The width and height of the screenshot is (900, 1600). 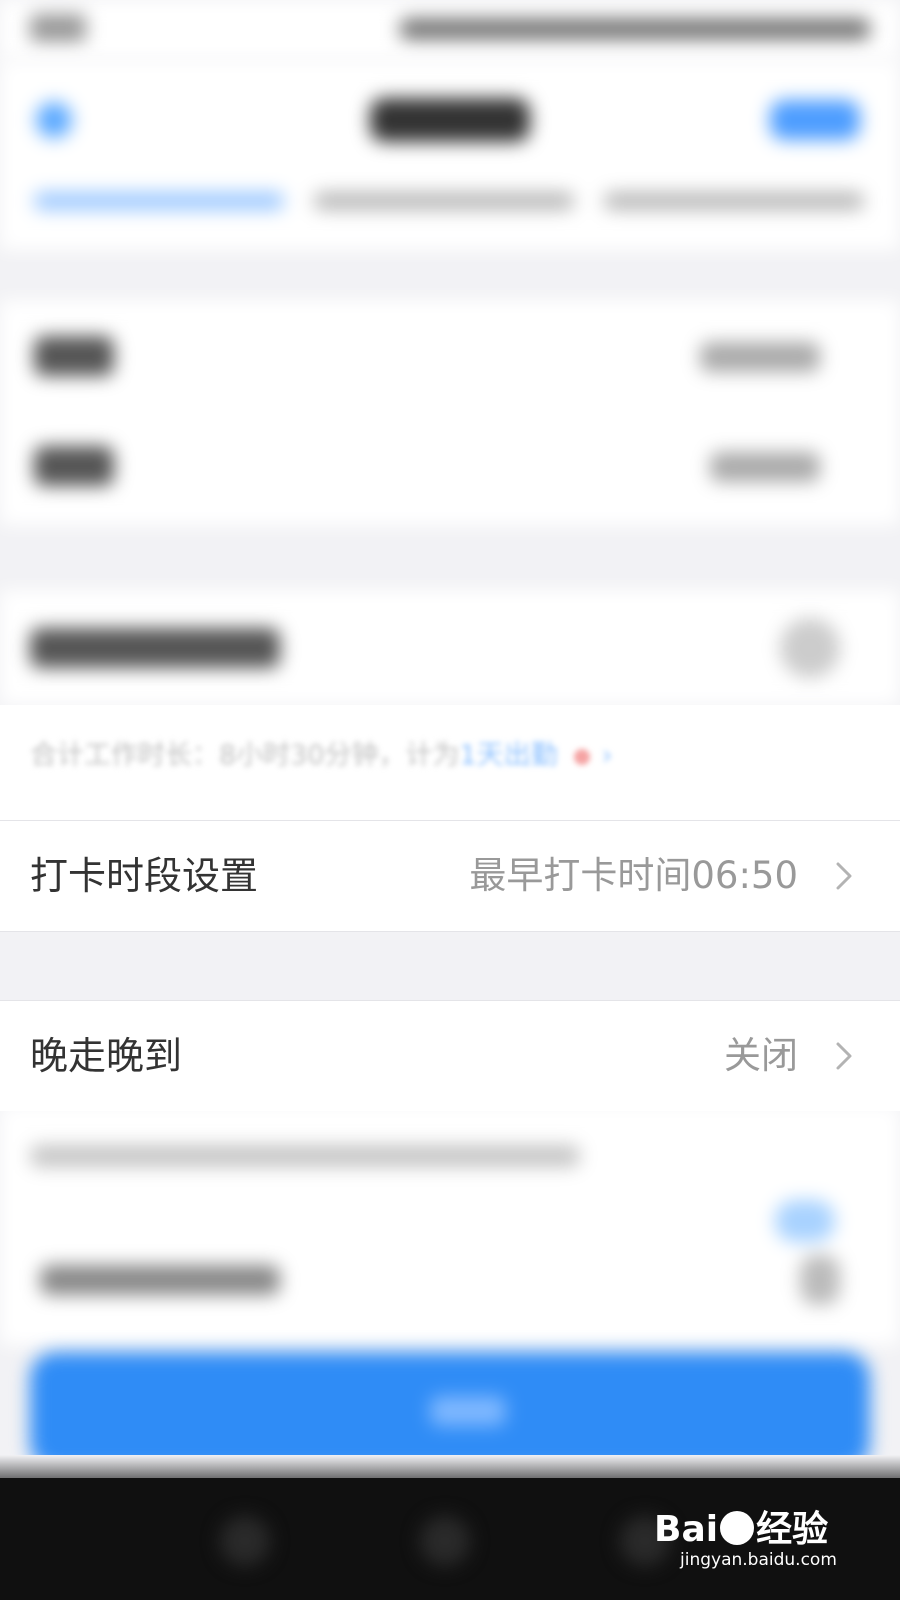 I want to click on late-leave-late-arrive-value: 关闭, so click(x=761, y=1055).